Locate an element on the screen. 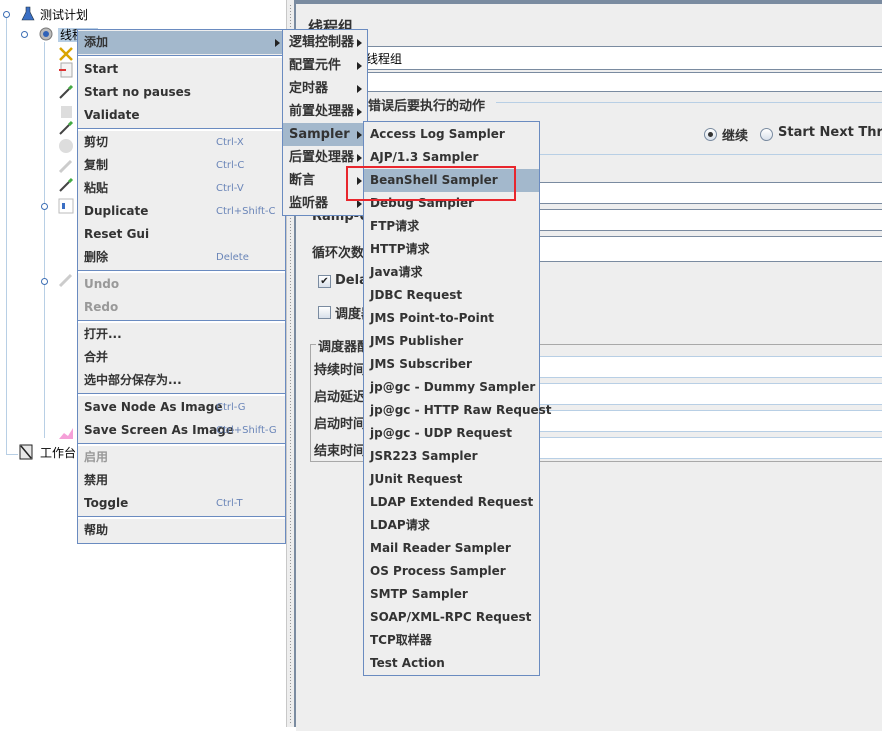 This screenshot has width=882, height=731. menu-item-label: 监听器 is located at coordinates (309, 203).